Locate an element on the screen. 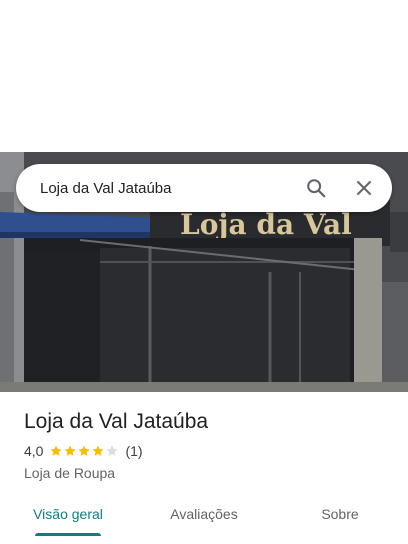  search-icon is located at coordinates (316, 188).